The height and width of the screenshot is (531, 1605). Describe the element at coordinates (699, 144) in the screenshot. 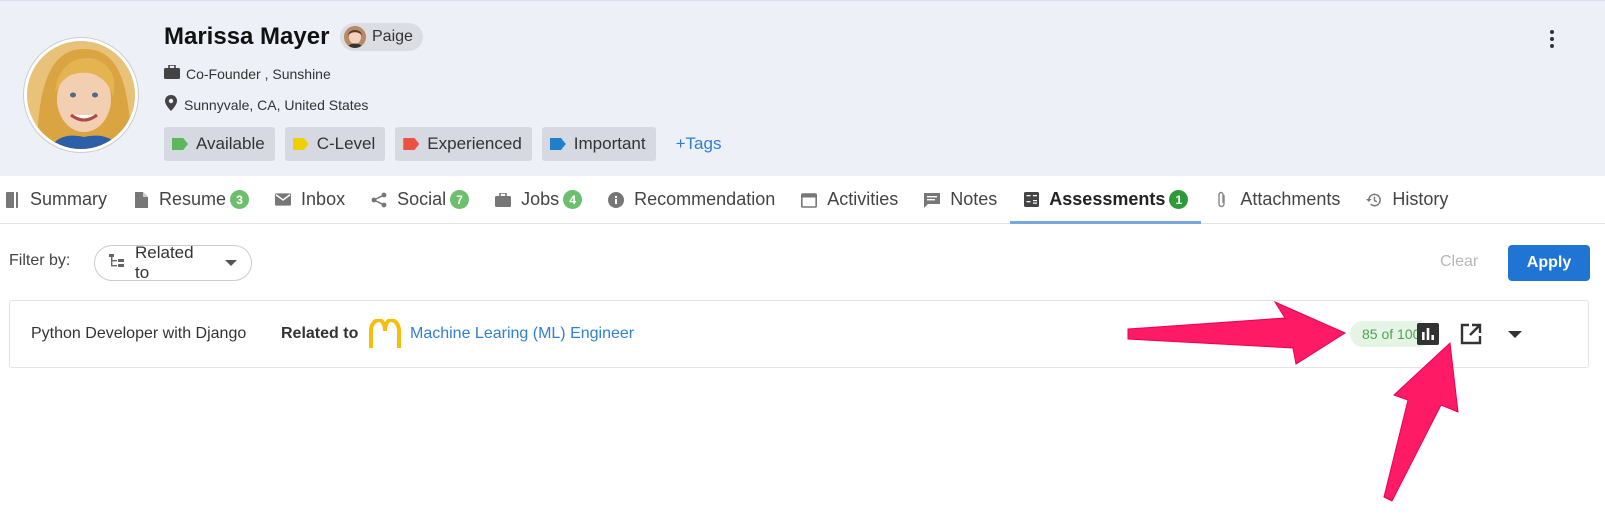

I see `add-tags-link: +Tags` at that location.